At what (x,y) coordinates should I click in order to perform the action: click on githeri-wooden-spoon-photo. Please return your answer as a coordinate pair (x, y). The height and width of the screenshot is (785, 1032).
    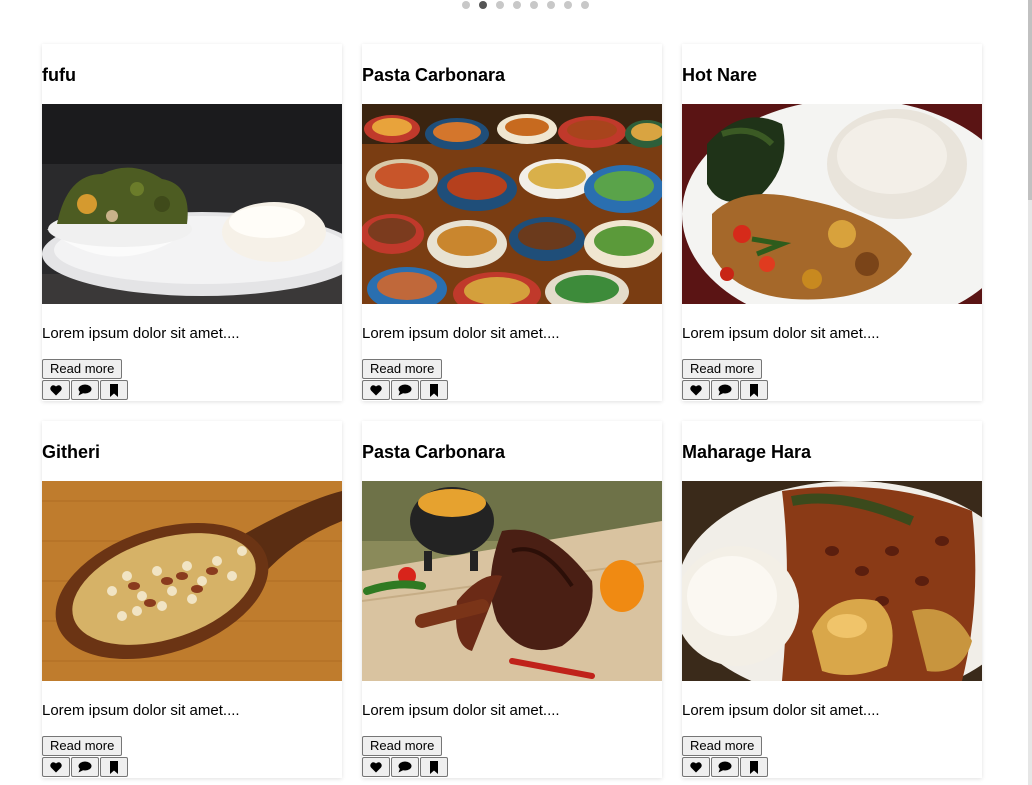
    Looking at the image, I should click on (192, 581).